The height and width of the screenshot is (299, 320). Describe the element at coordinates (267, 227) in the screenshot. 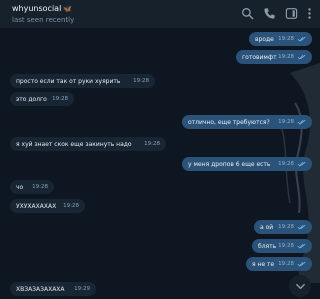

I see `message-text: а ой` at that location.